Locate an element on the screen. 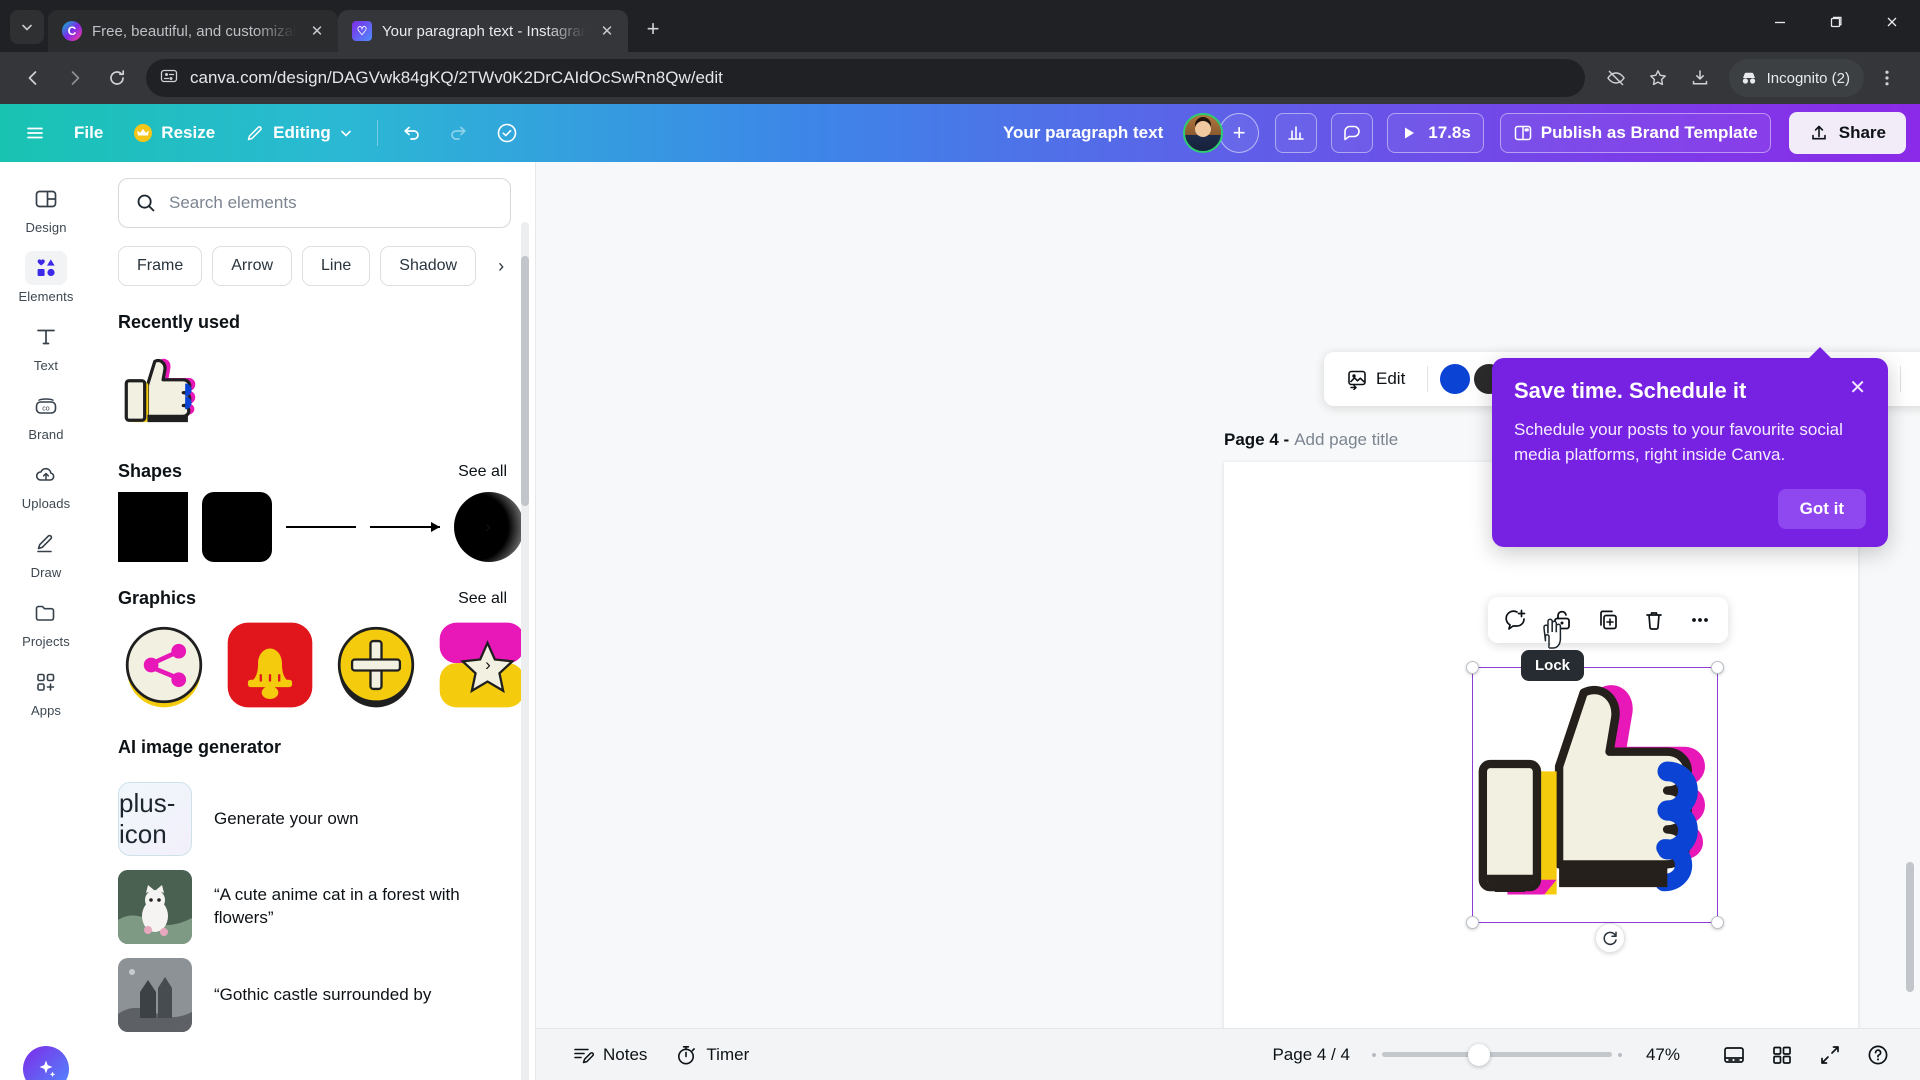  ai-prompt-item: “Gothic castle surrounded by is located at coordinates (313, 988).